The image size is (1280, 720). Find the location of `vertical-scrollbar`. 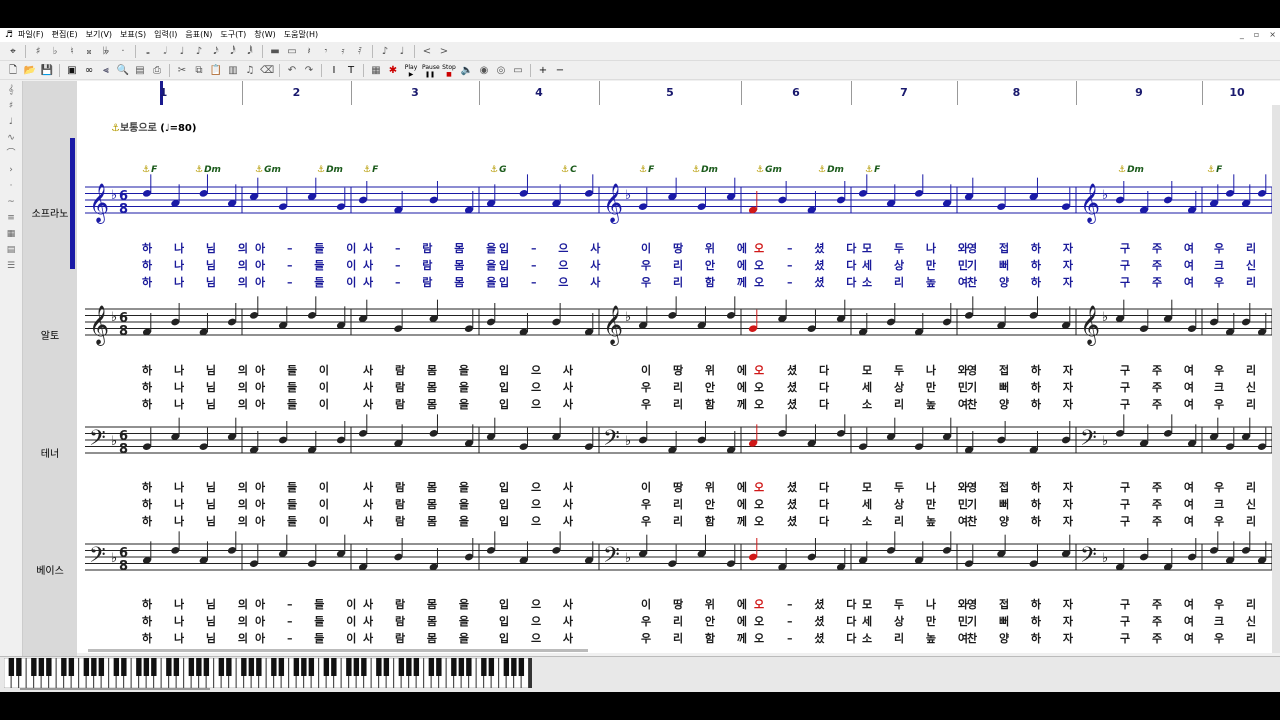

vertical-scrollbar is located at coordinates (1276, 379).